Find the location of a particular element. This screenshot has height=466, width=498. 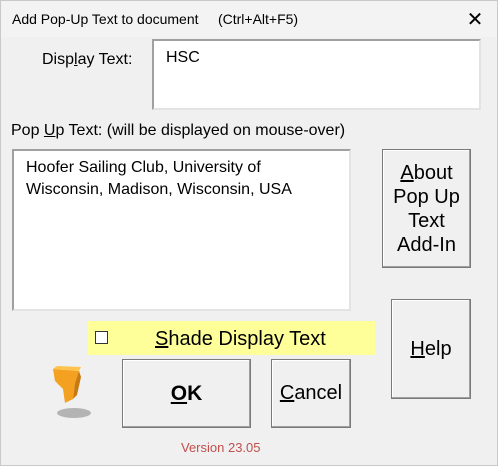

shade-display-text-option: Shade Display Text is located at coordinates (231, 338).